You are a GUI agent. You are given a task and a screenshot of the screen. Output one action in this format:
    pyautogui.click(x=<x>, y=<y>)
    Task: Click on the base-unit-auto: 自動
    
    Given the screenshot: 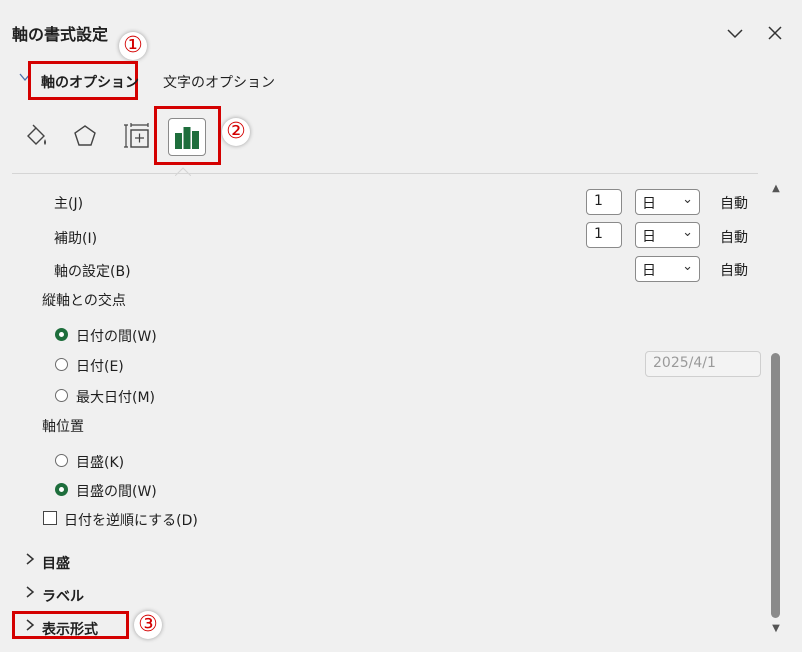 What is the action you would take?
    pyautogui.click(x=734, y=270)
    